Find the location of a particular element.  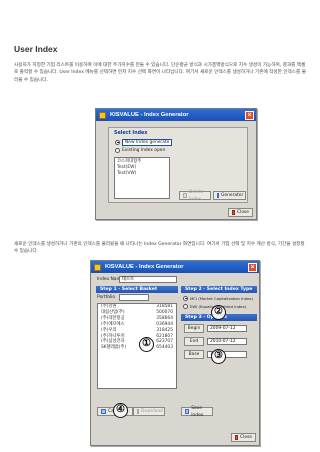

begin-date-input: 2009-07-12 is located at coordinates (227, 328).